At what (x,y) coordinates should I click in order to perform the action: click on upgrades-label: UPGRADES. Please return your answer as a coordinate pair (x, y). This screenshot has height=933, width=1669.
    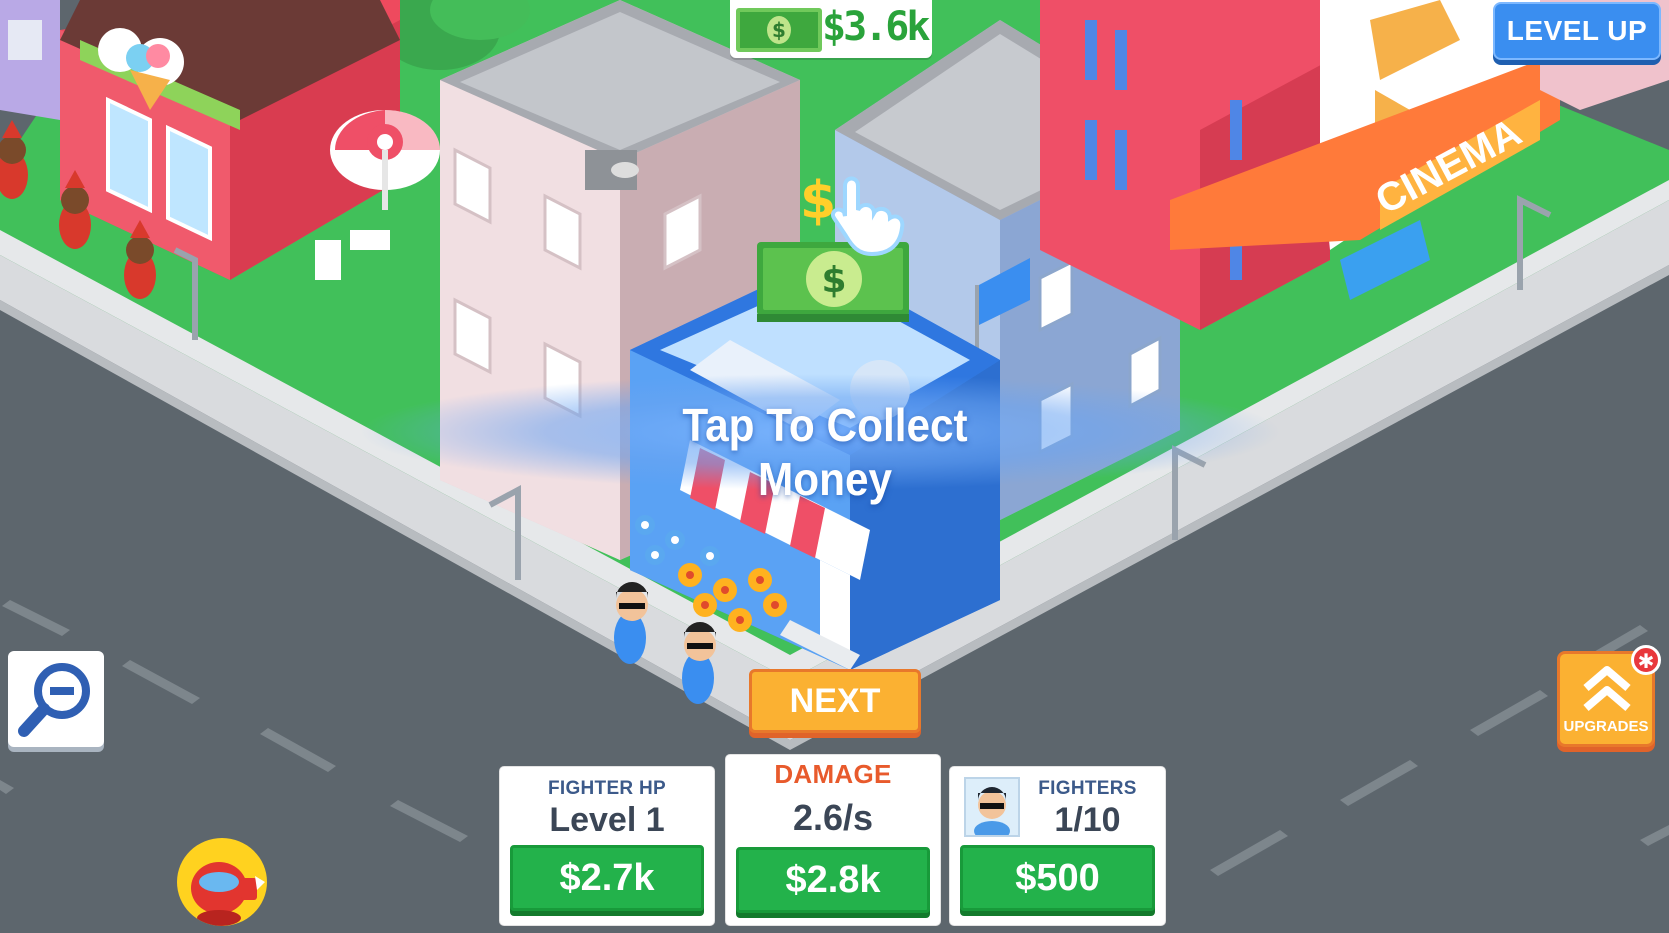
    Looking at the image, I should click on (1606, 726).